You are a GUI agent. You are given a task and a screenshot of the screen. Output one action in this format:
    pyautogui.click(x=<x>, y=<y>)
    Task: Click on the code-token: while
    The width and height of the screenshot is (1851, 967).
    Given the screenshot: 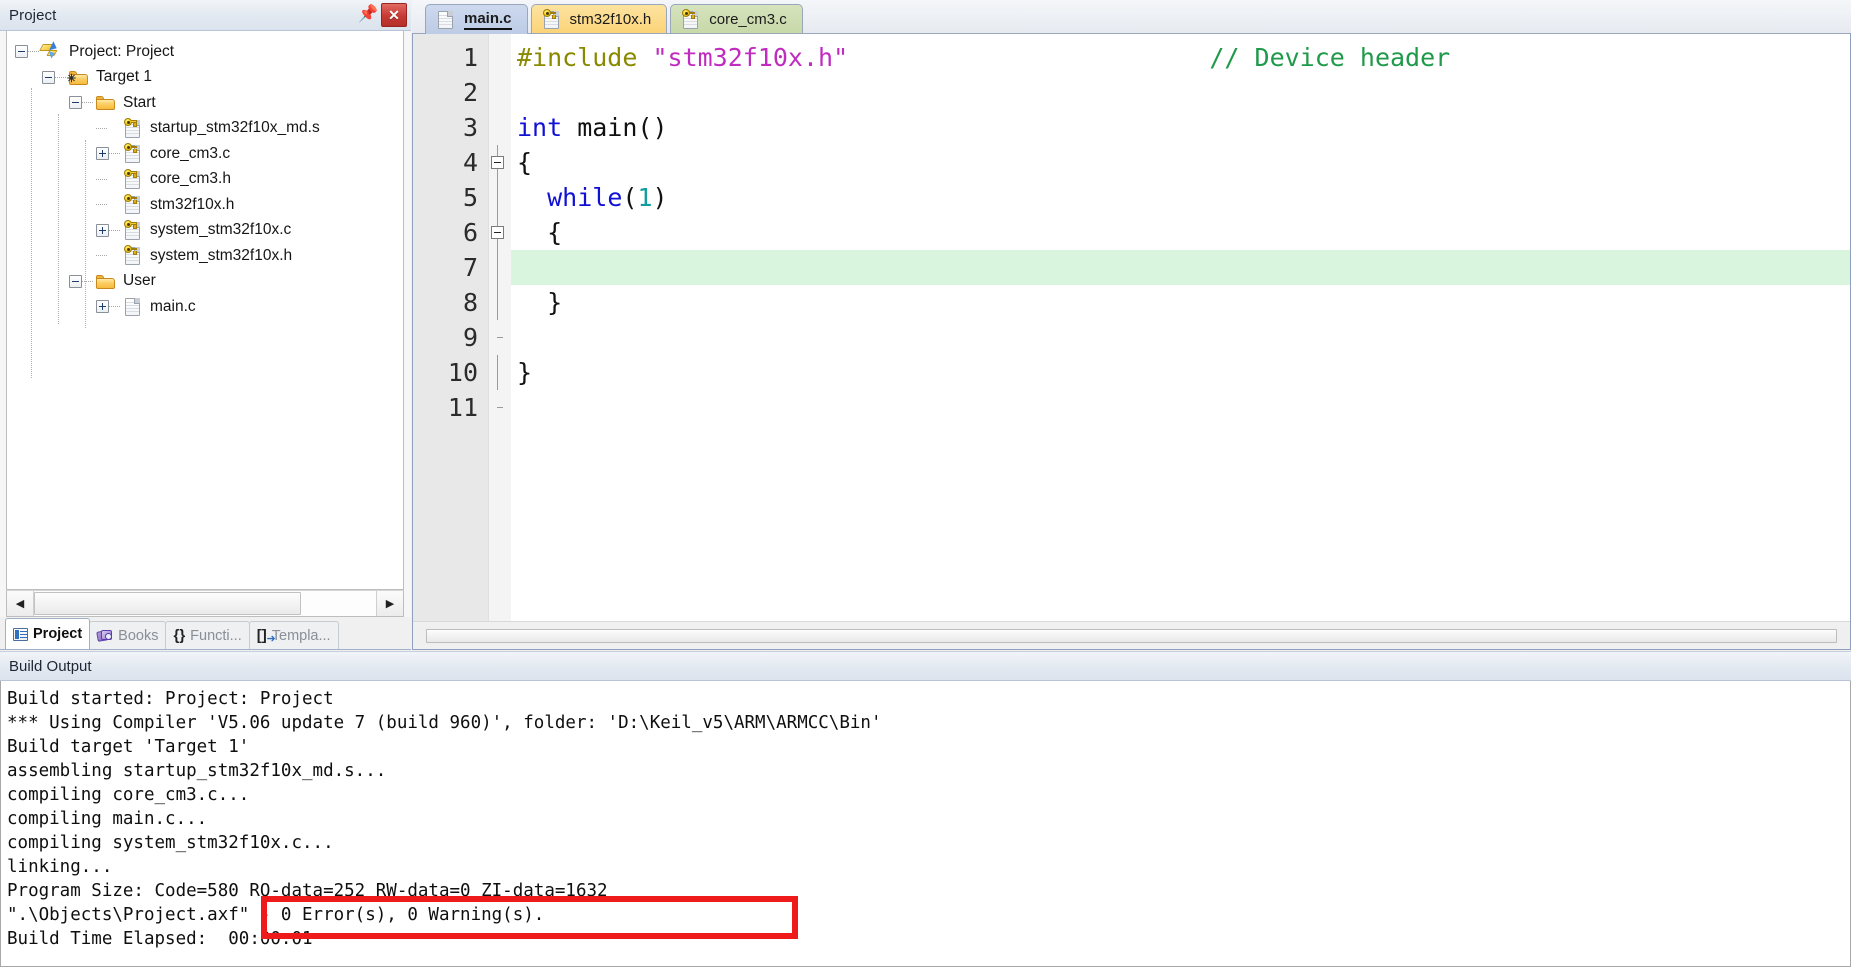 What is the action you would take?
    pyautogui.click(x=585, y=197)
    